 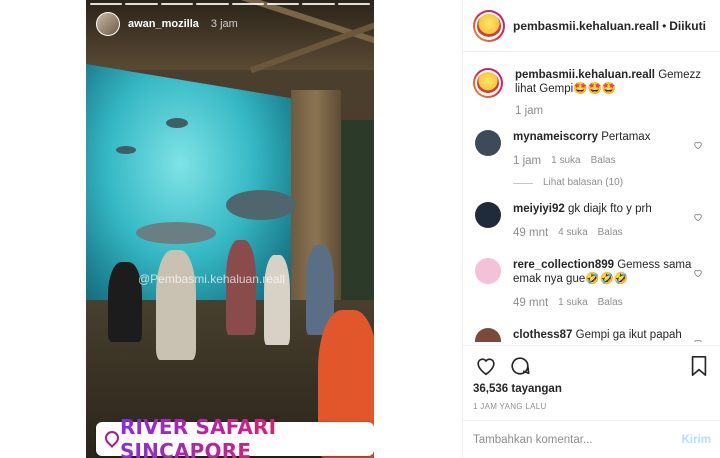 I want to click on view-replies: Lihat balasan (10), so click(x=603, y=183).